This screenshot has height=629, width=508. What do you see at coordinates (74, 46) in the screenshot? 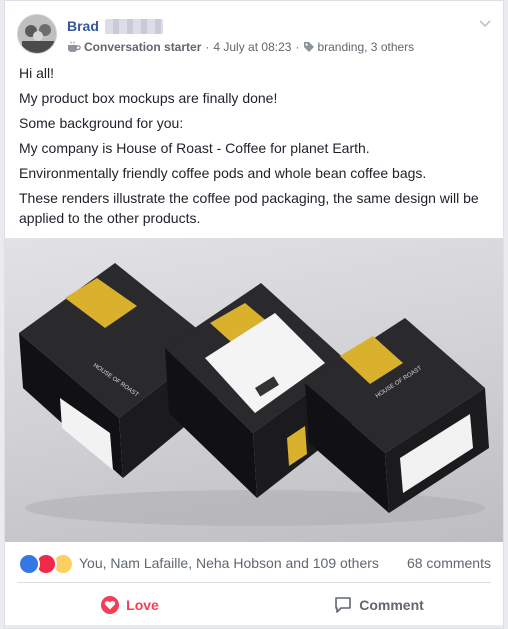
I see `coffee-cup-icon` at bounding box center [74, 46].